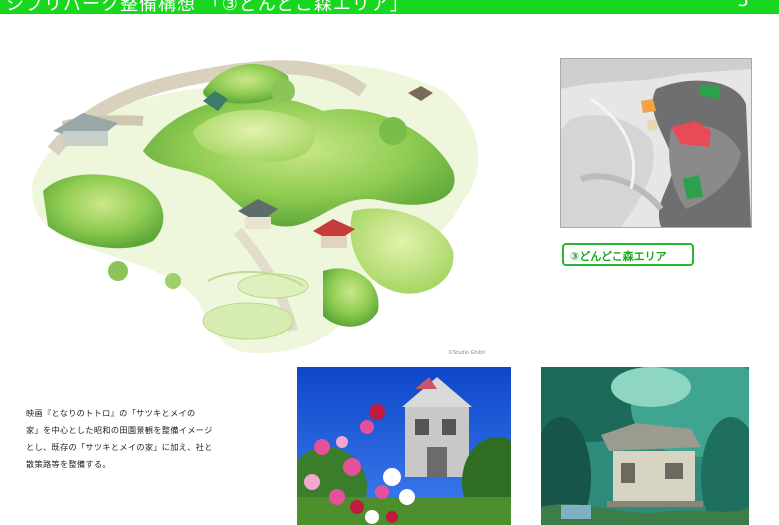 The image size is (779, 525). Describe the element at coordinates (618, 256) in the screenshot. I see `area-label: ③どんどこ森エリア` at that location.